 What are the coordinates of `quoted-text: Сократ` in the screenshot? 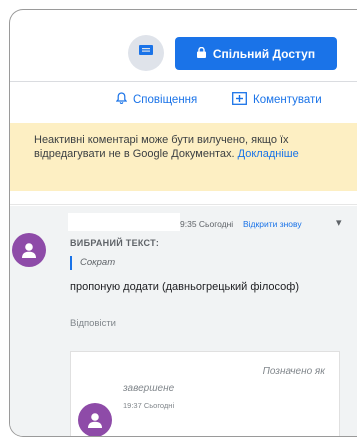 It's located at (98, 262).